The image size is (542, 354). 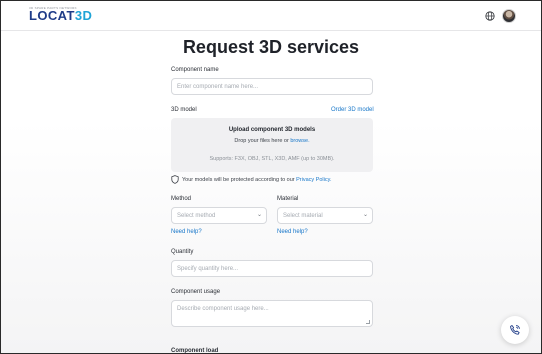 I want to click on order-3d-model-link: Order 3D model, so click(x=352, y=110).